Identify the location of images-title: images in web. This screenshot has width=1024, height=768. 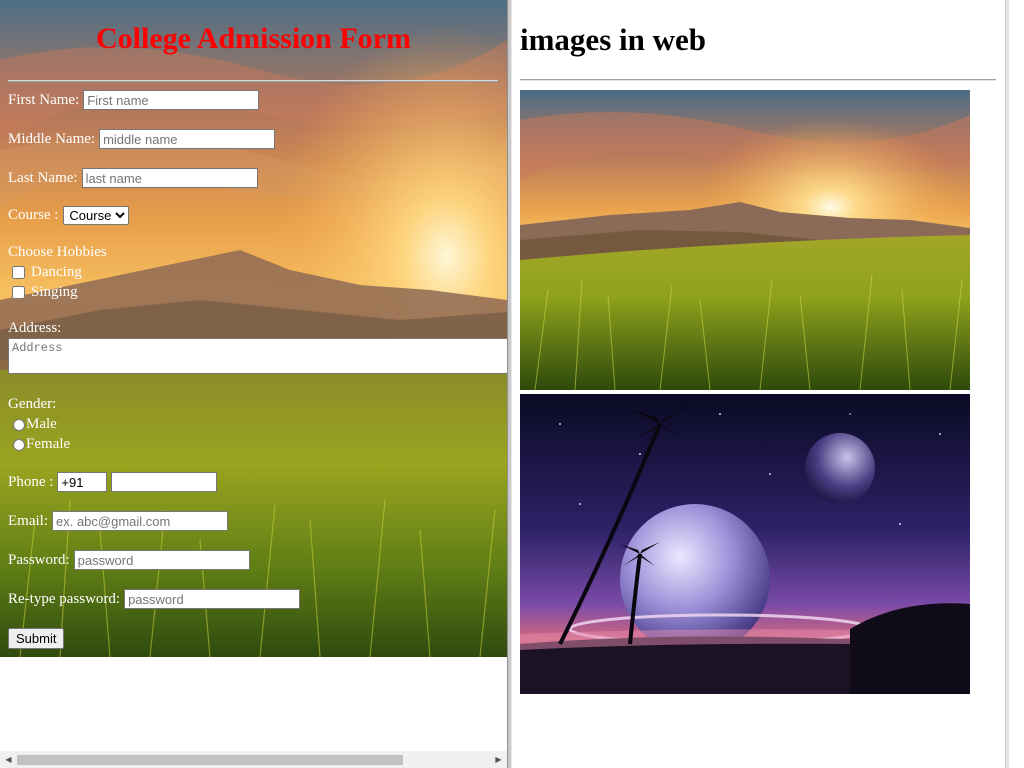
(613, 39).